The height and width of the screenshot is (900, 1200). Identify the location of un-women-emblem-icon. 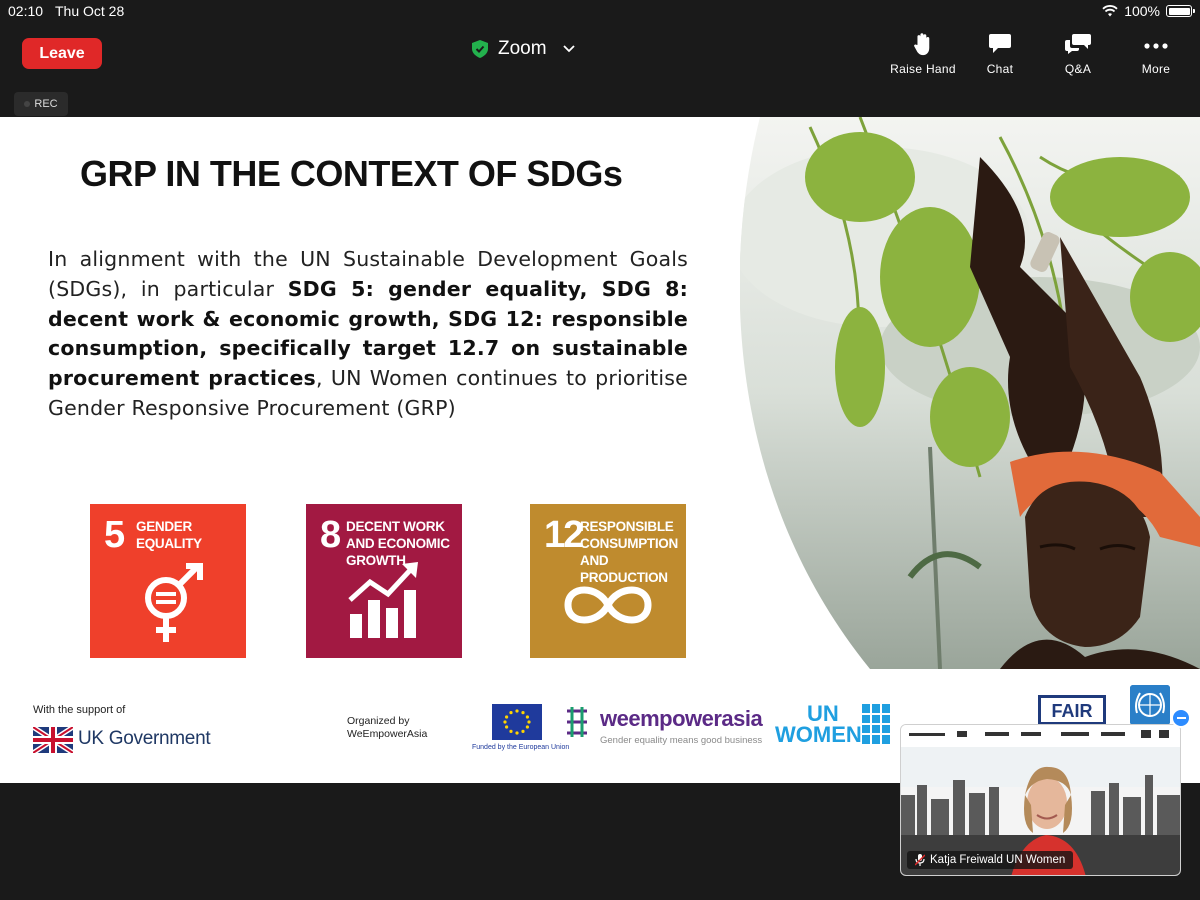
(876, 724).